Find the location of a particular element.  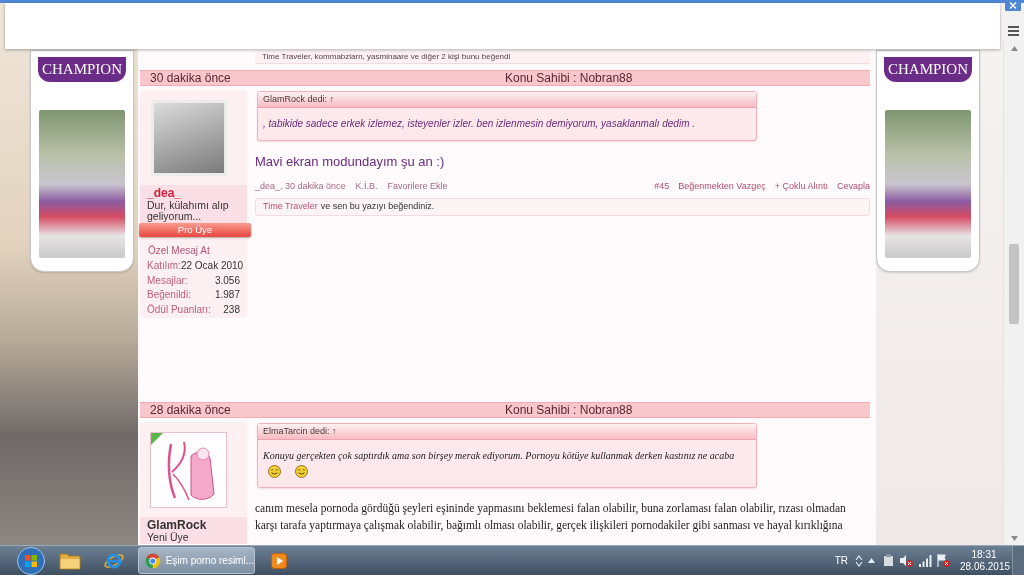

quote-header: GlamRock dedi: ↑ is located at coordinates (507, 100).